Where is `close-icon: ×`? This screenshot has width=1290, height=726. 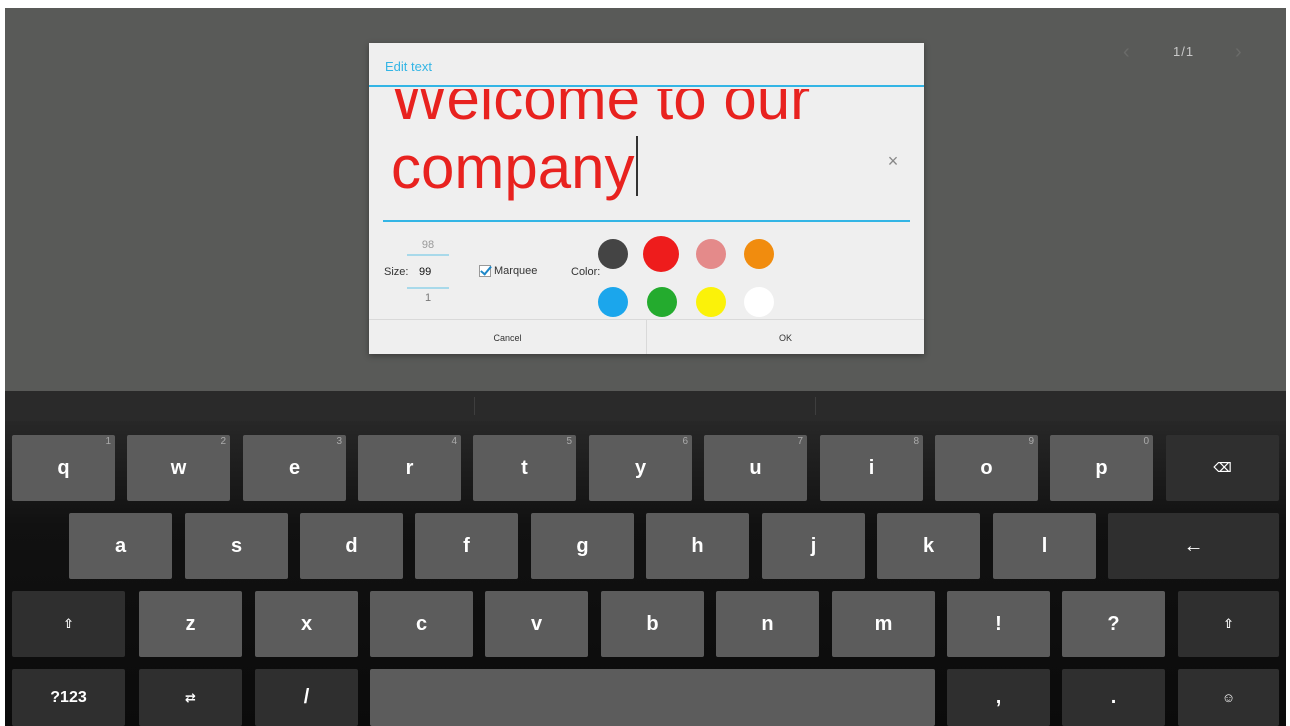
close-icon: × is located at coordinates (893, 161).